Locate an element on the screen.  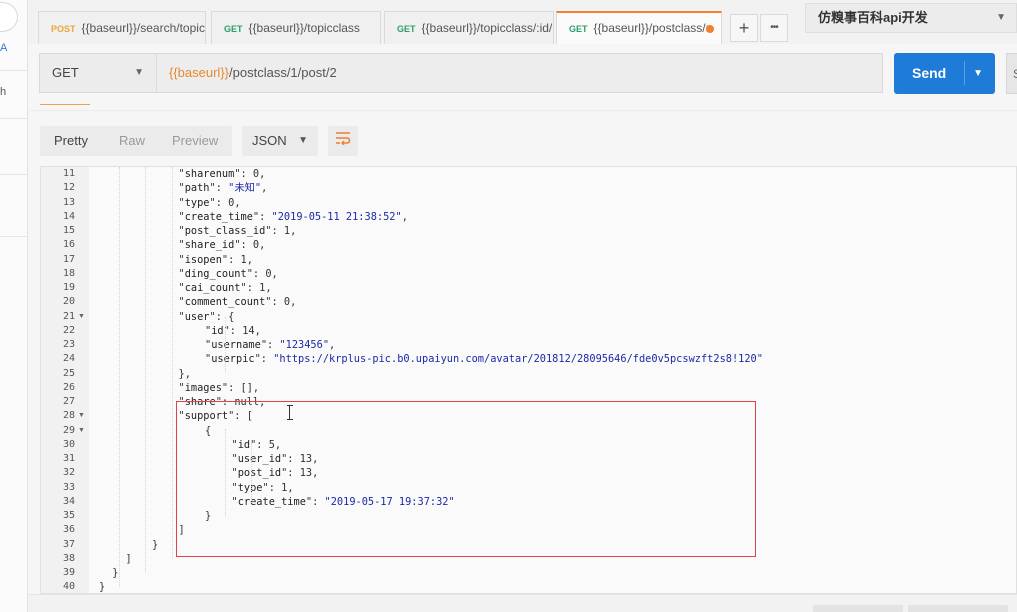
json-value: "未知" is located at coordinates (245, 188).